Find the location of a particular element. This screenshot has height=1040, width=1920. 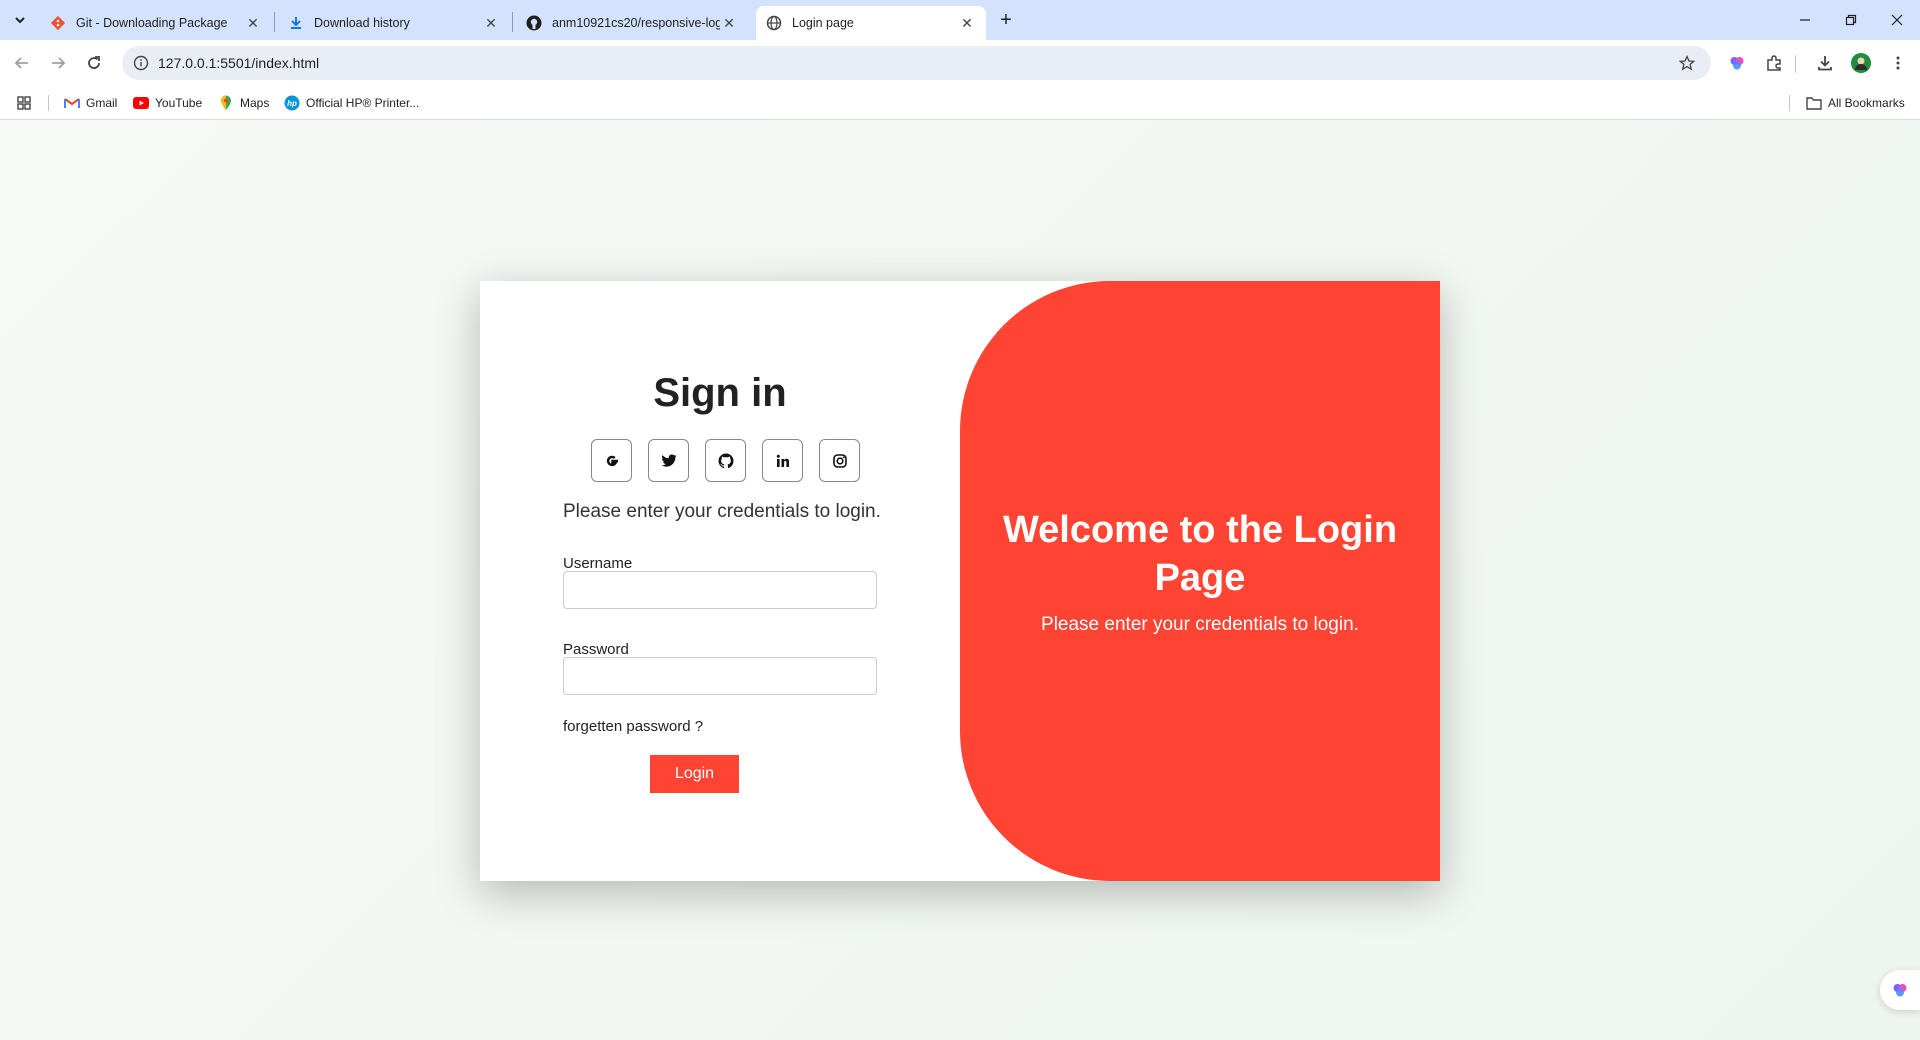

instagram-icon is located at coordinates (839, 460).